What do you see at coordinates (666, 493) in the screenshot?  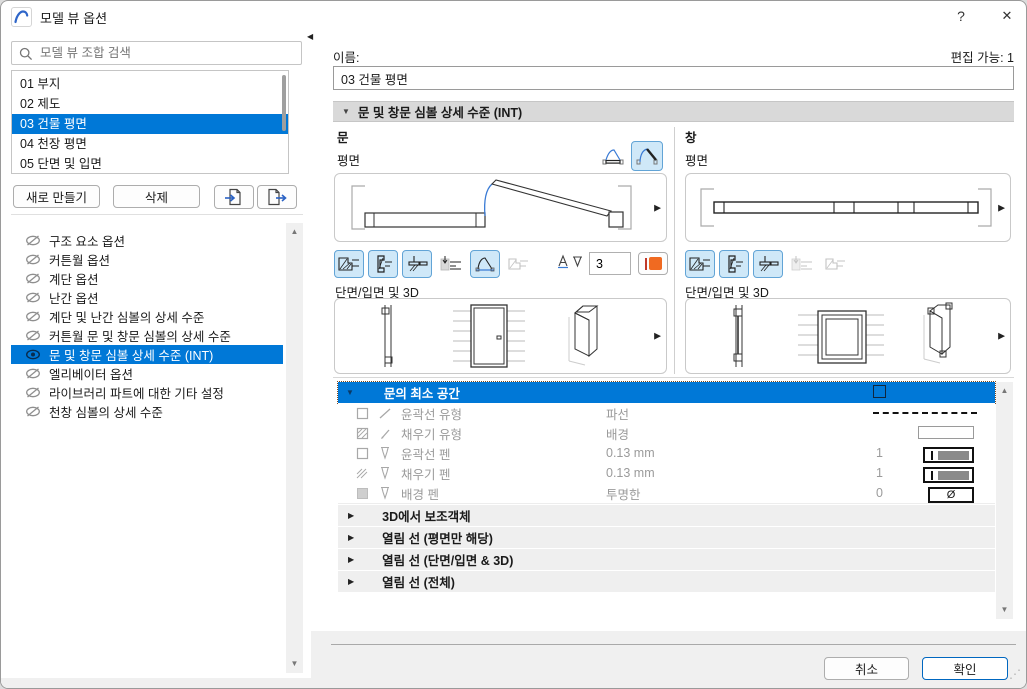 I see `table-row: 배경 펜 투명한 0 Ø` at bounding box center [666, 493].